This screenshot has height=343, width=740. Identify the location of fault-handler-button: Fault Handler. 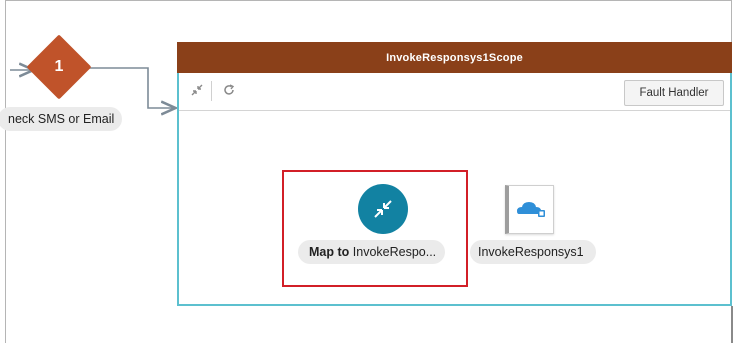
(674, 93).